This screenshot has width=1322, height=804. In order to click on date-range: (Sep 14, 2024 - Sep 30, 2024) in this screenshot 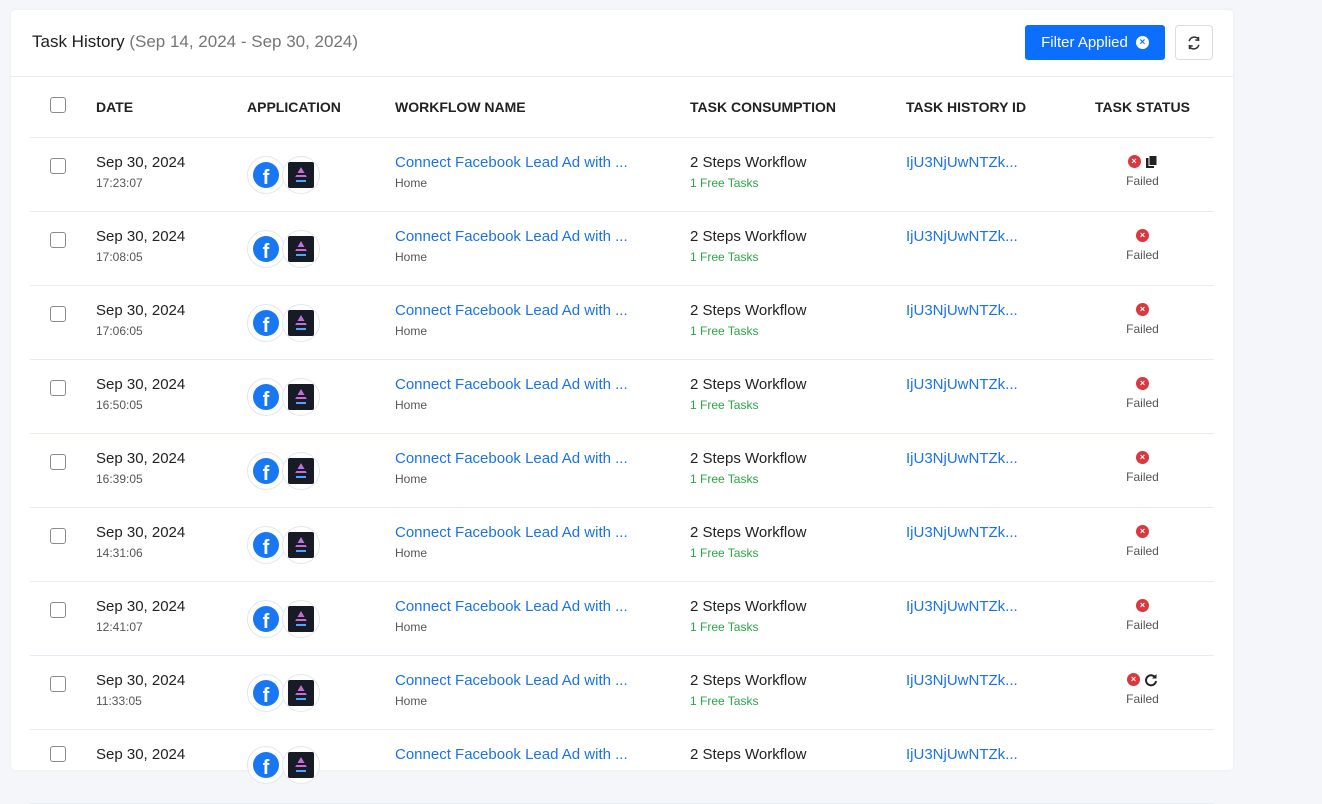, I will do `click(244, 41)`.